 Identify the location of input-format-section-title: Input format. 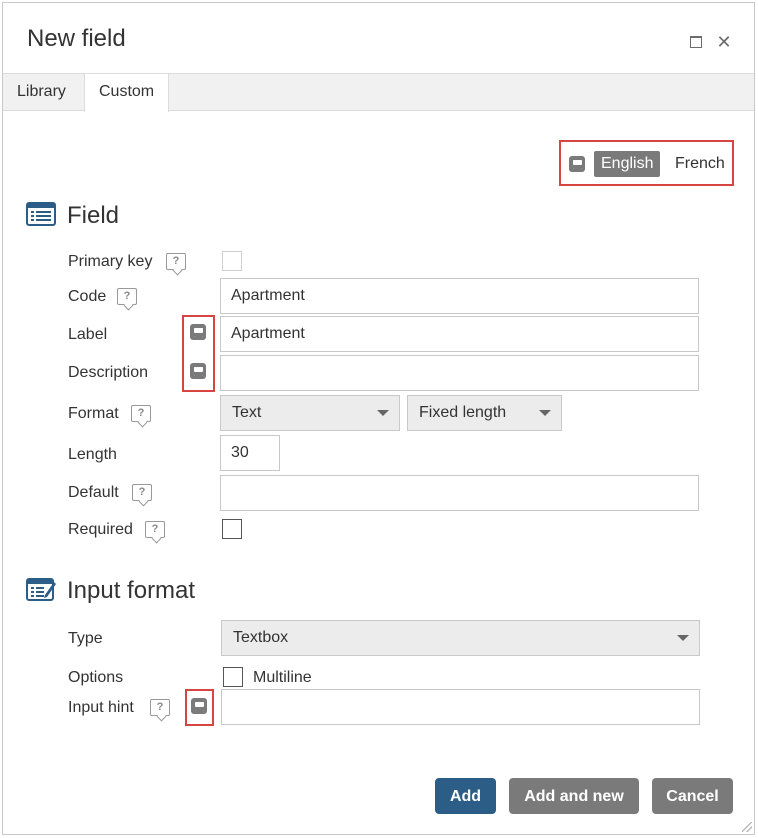
(131, 590).